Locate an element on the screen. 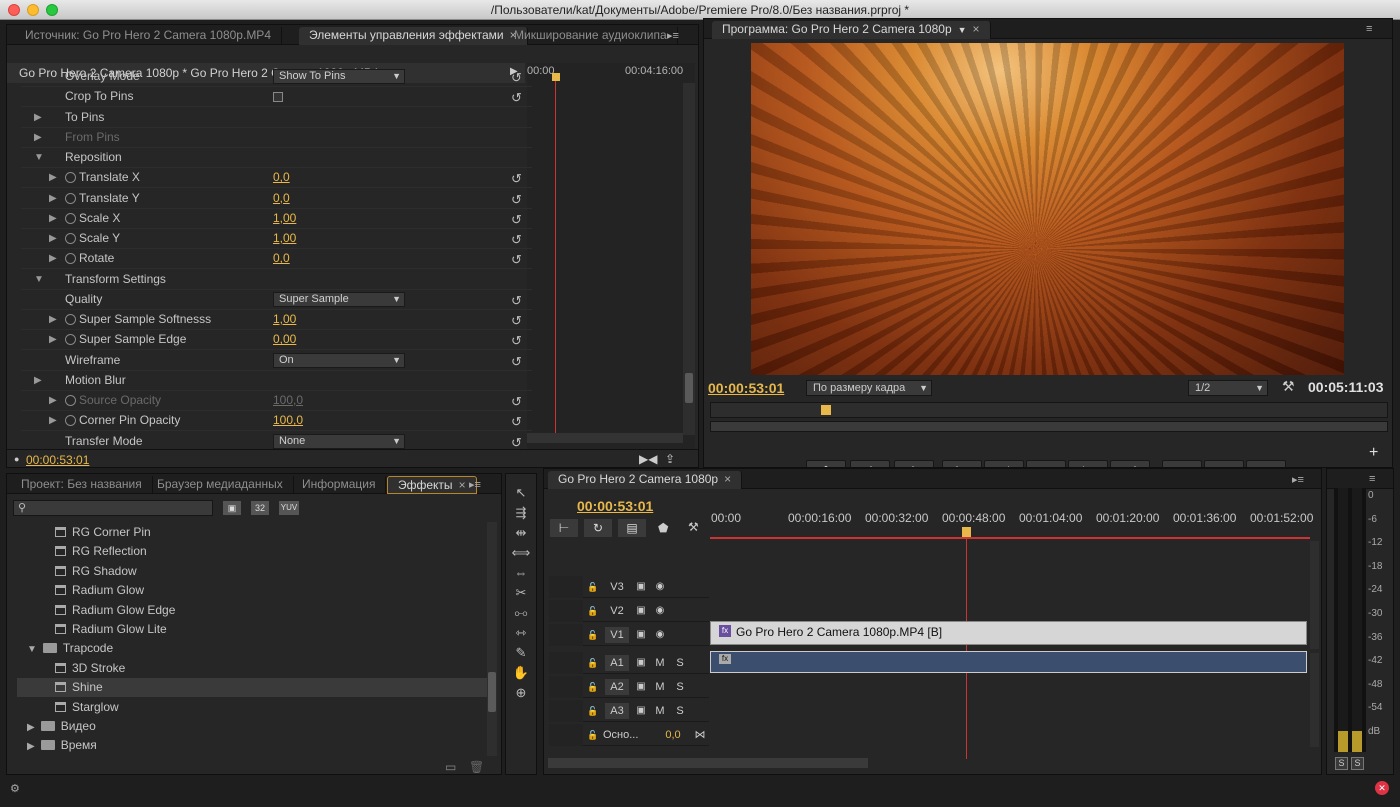 This screenshot has width=1400, height=807. marker-icon: ⬟ is located at coordinates (663, 528).